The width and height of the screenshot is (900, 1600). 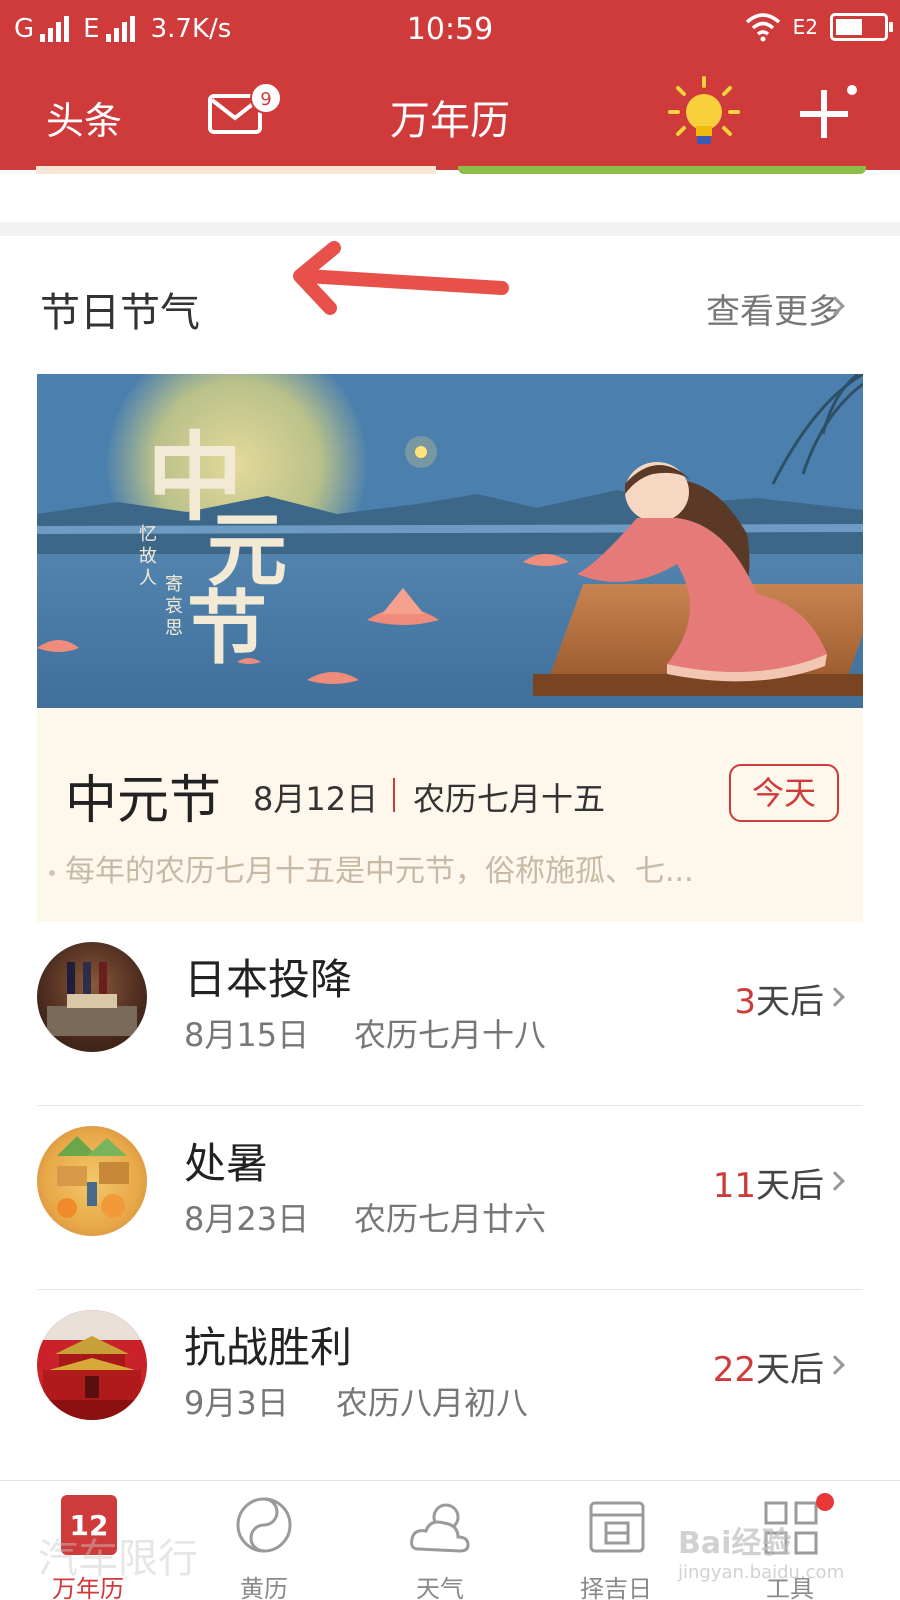 I want to click on event-countdown: 11天后, so click(x=768, y=1182).